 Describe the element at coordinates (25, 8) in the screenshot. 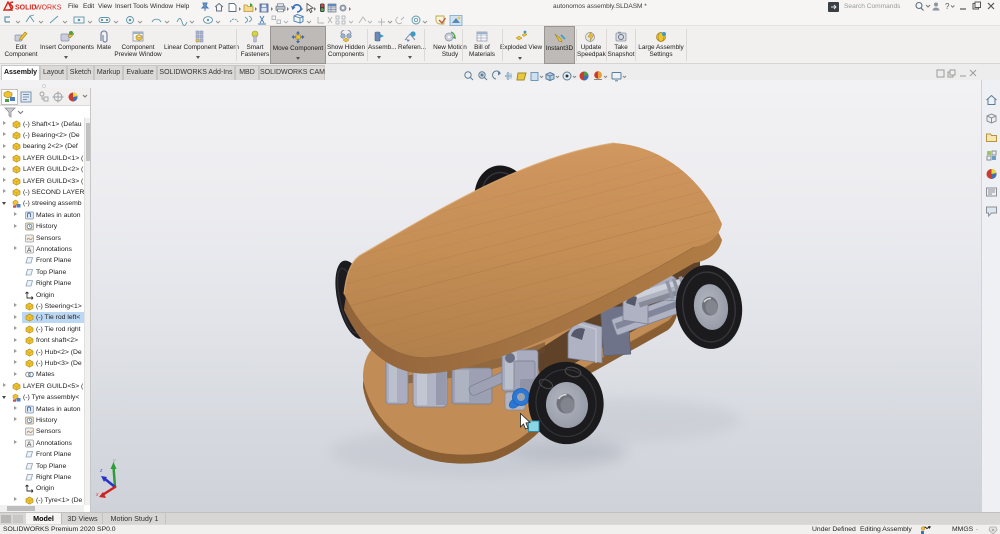

I see `svg-text: SOLID` at that location.